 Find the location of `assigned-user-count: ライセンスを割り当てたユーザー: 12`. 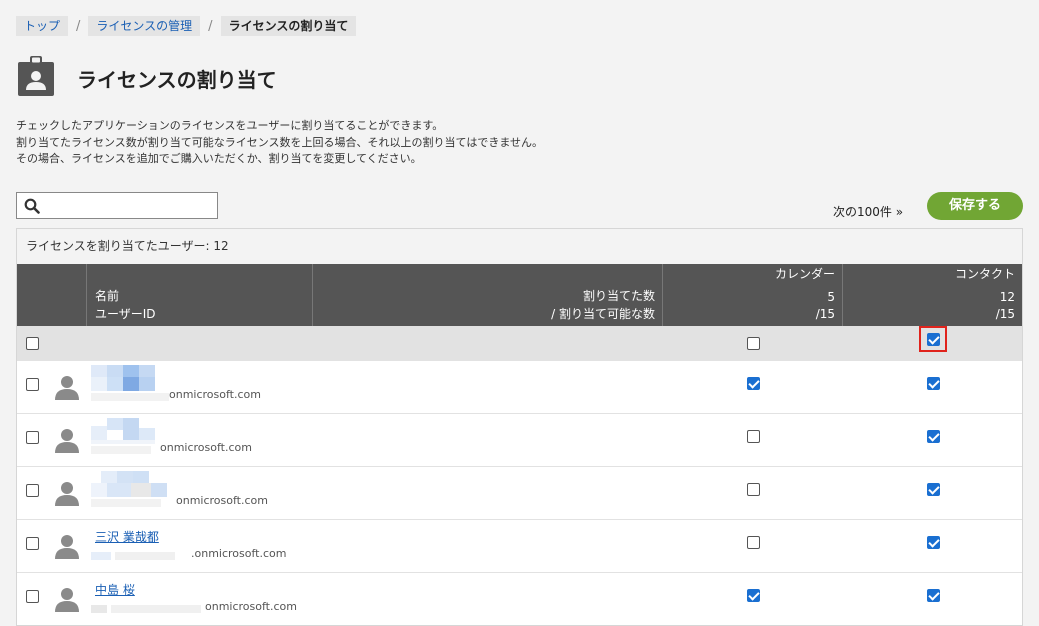

assigned-user-count: ライセンスを割り当てたユーザー: 12 is located at coordinates (519, 246).